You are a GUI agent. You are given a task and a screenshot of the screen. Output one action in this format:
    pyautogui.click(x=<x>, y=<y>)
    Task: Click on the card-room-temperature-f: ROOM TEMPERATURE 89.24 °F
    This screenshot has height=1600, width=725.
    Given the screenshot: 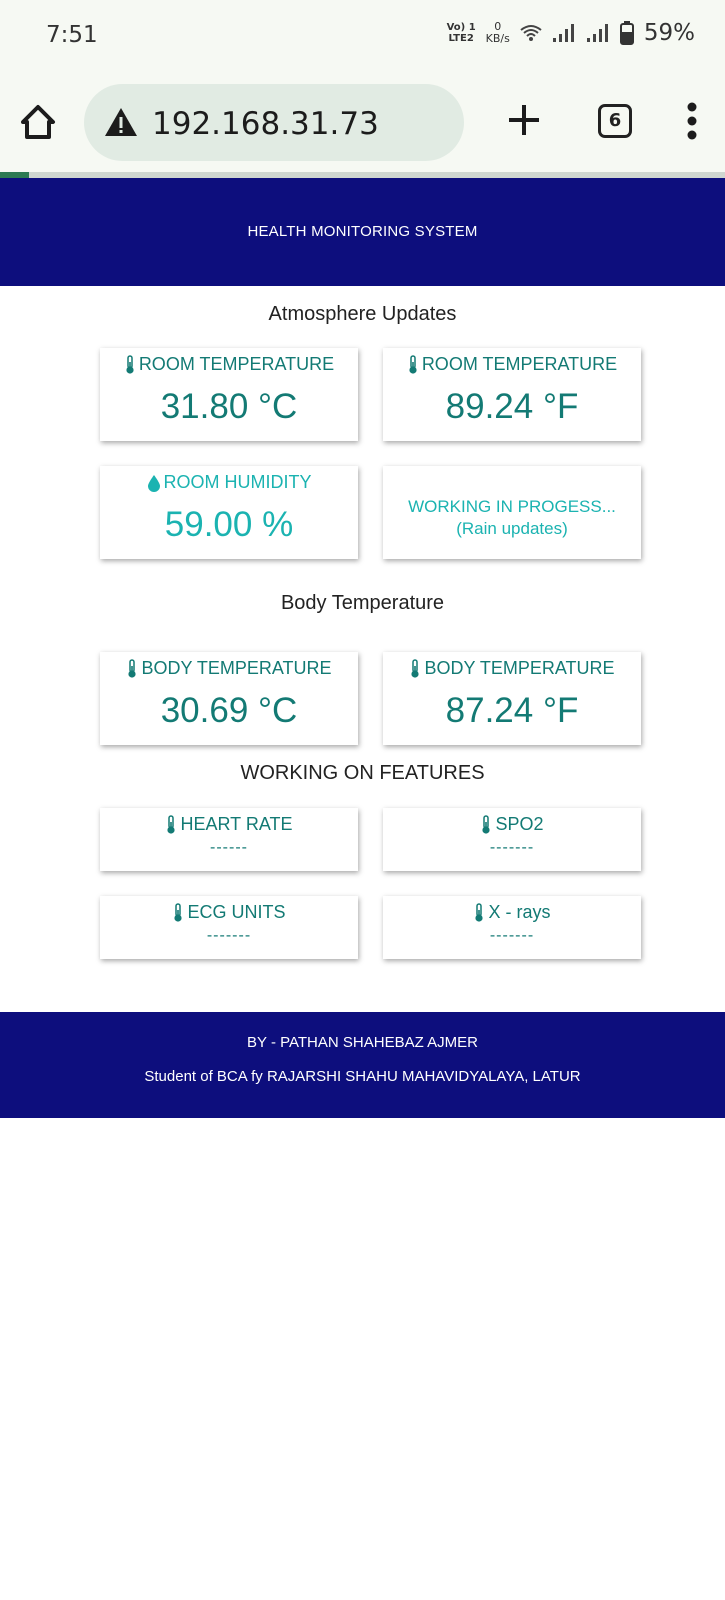 What is the action you would take?
    pyautogui.click(x=512, y=394)
    